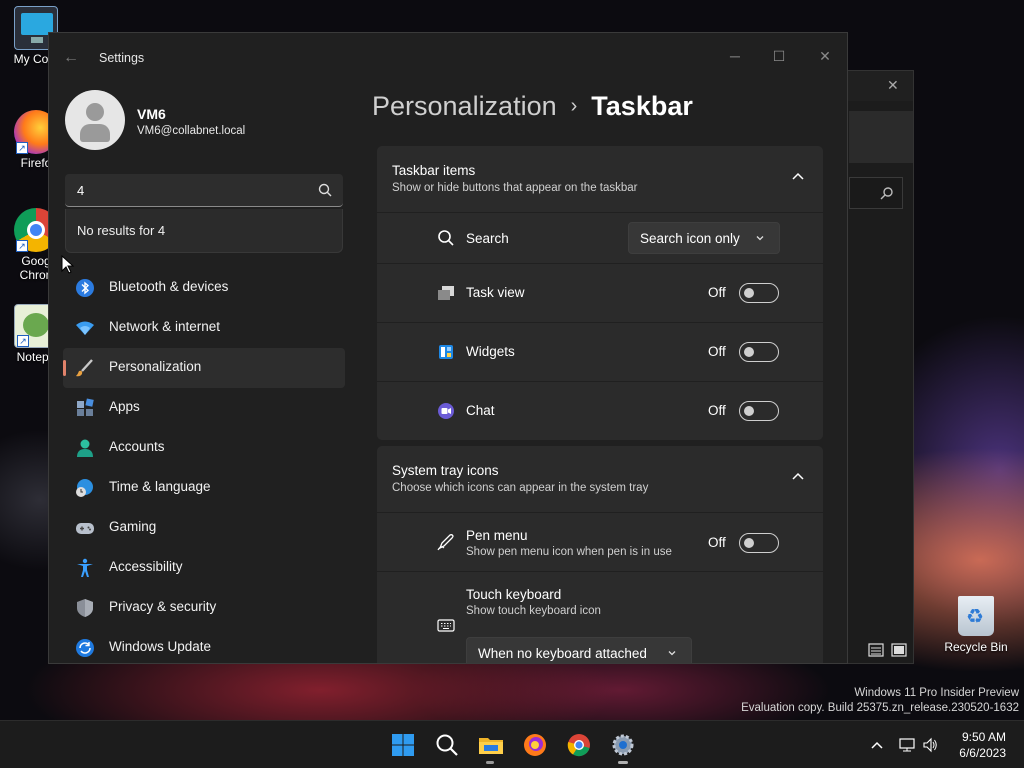 The image size is (1024, 768). I want to click on task-view-toggle, so click(759, 293).